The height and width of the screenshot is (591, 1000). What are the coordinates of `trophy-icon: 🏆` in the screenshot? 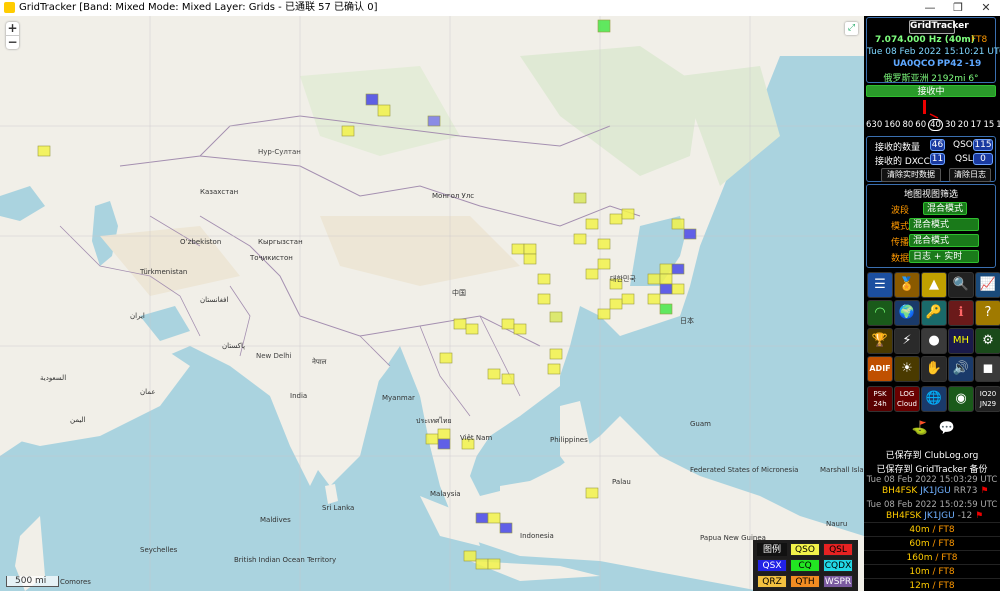 It's located at (880, 341).